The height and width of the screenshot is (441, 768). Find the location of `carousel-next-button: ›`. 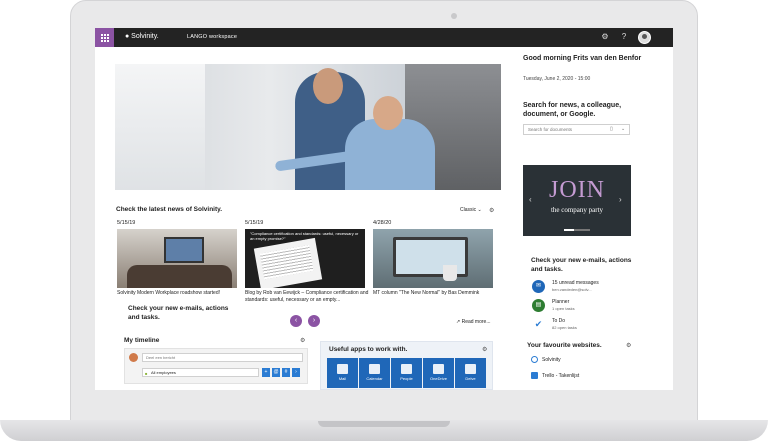

carousel-next-button: › is located at coordinates (314, 321).